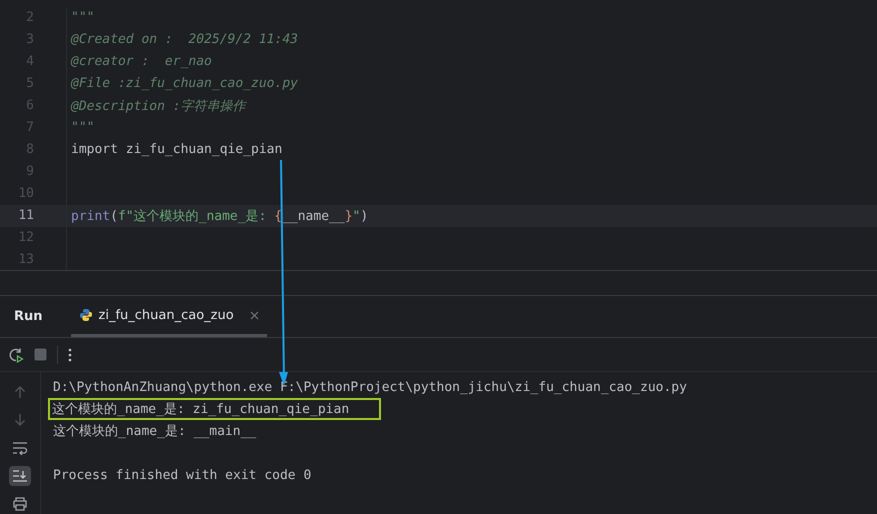 This screenshot has width=877, height=514. What do you see at coordinates (158, 106) in the screenshot?
I see `code-line: @Description :字符串操作` at bounding box center [158, 106].